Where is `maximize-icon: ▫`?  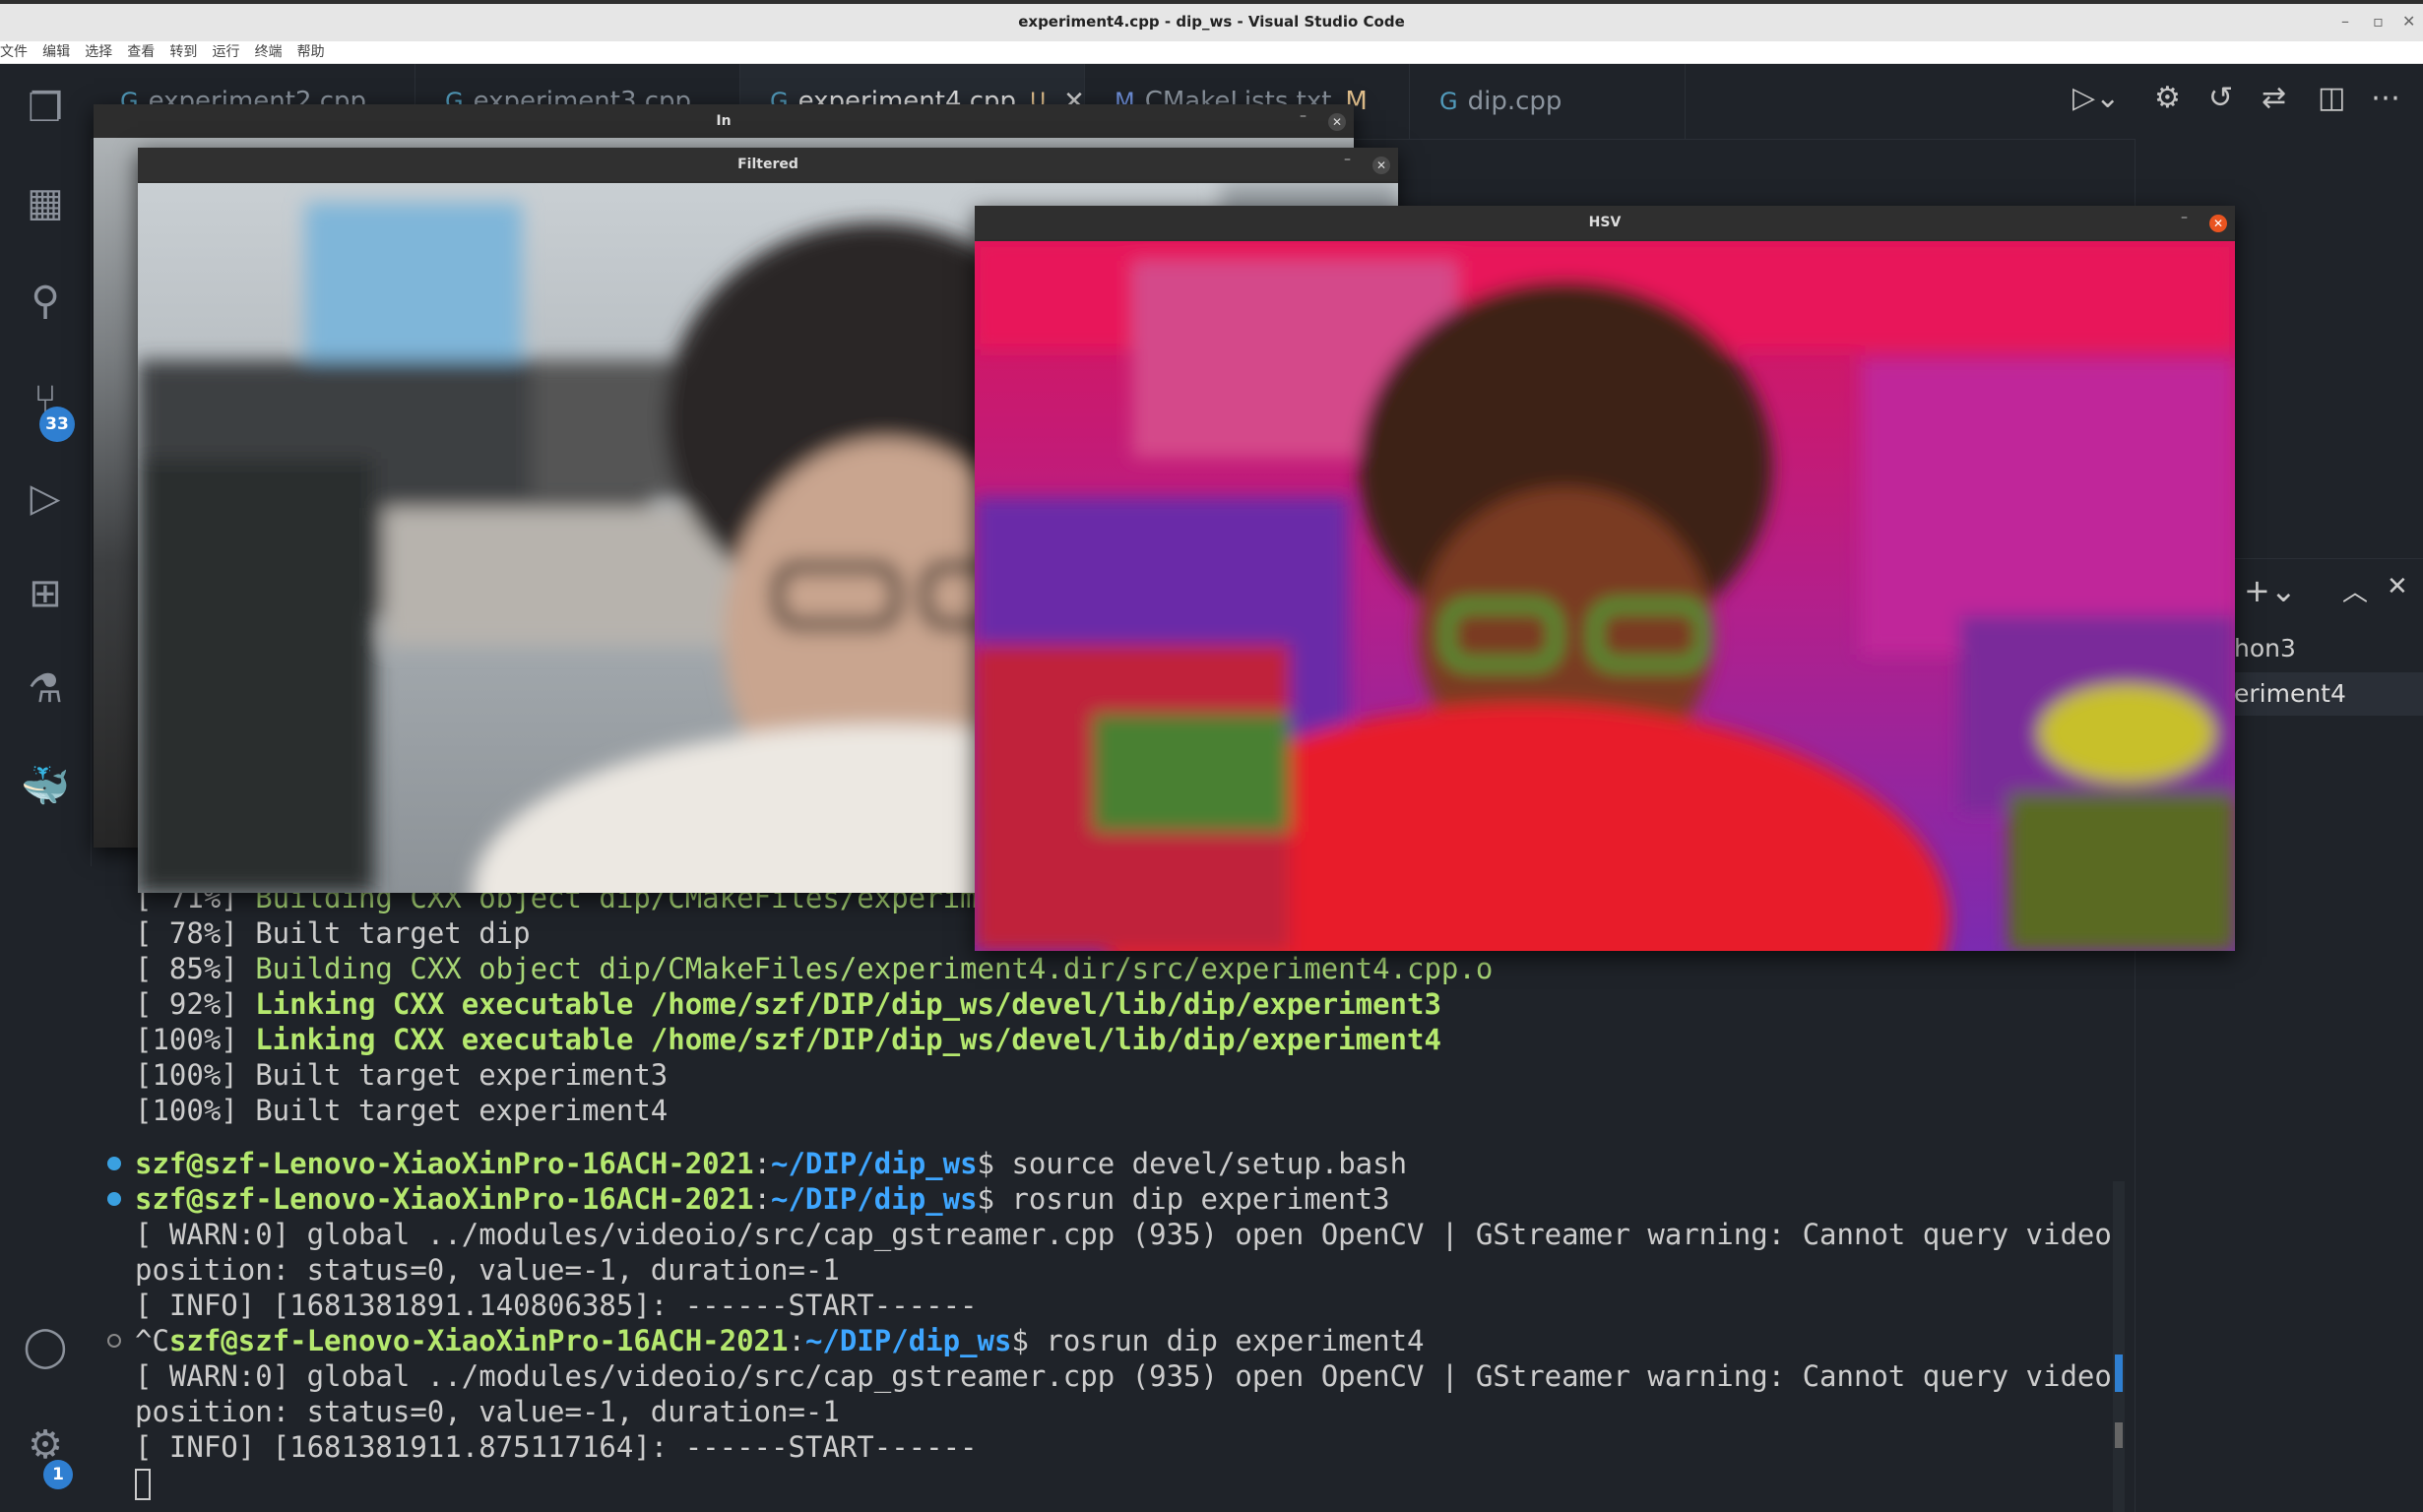
maximize-icon: ▫ is located at coordinates (2378, 21).